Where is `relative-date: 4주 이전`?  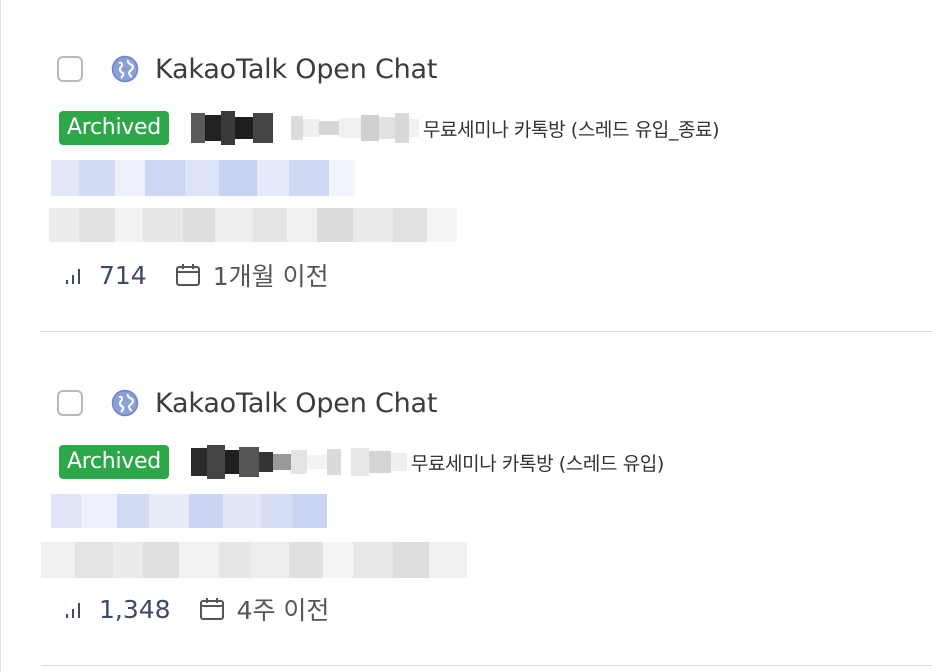
relative-date: 4주 이전 is located at coordinates (283, 610).